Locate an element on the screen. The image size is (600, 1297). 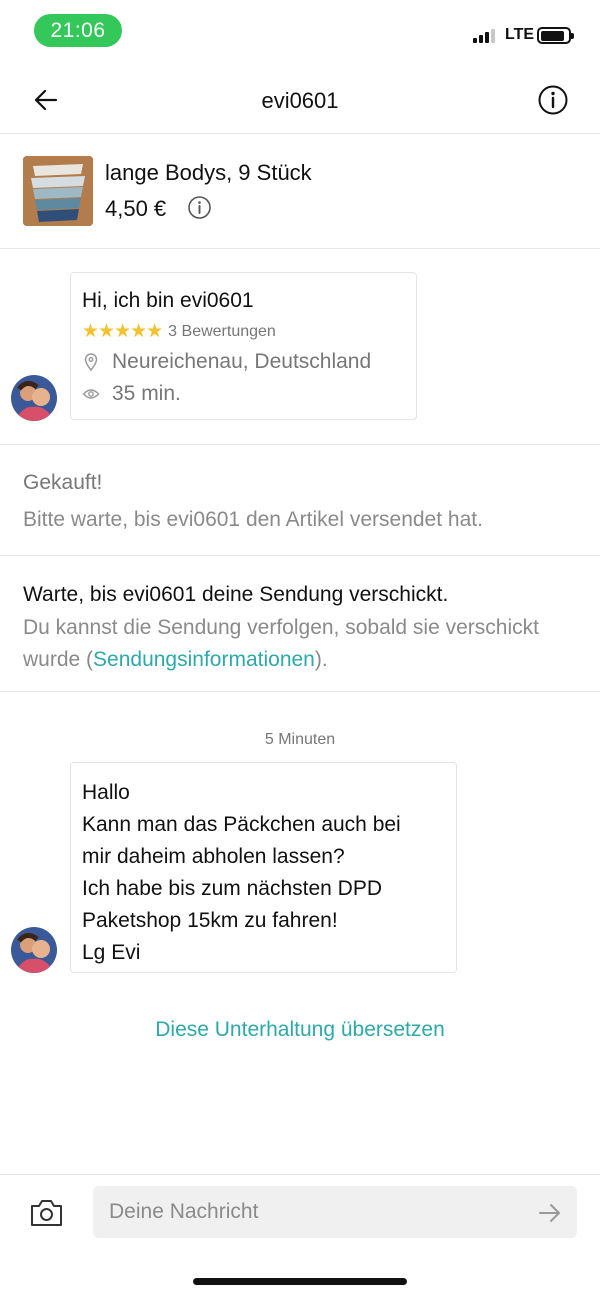
send-arrow-icon is located at coordinates (550, 1213).